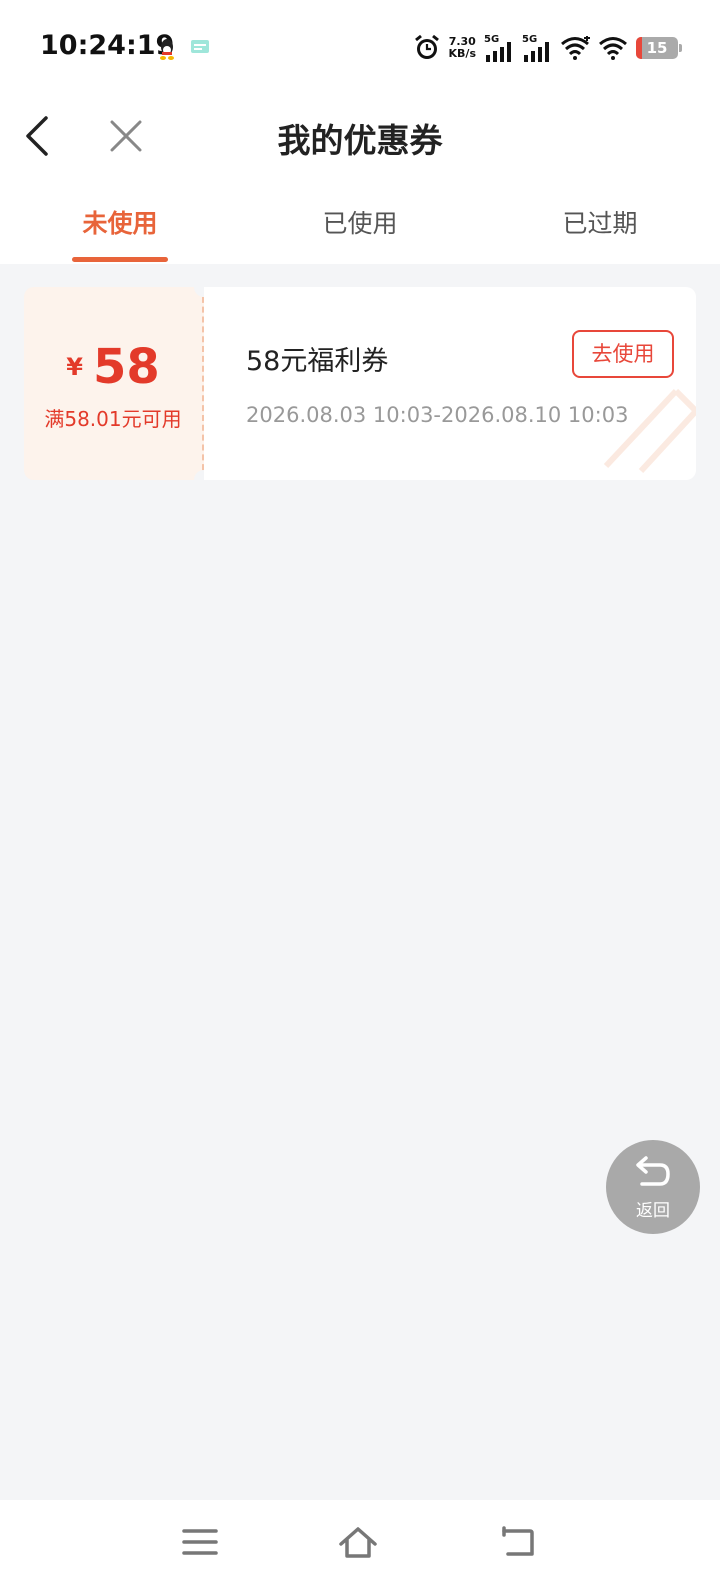 This screenshot has width=720, height=1584. Describe the element at coordinates (653, 1211) in the screenshot. I see `floating-back-label: 返回` at that location.